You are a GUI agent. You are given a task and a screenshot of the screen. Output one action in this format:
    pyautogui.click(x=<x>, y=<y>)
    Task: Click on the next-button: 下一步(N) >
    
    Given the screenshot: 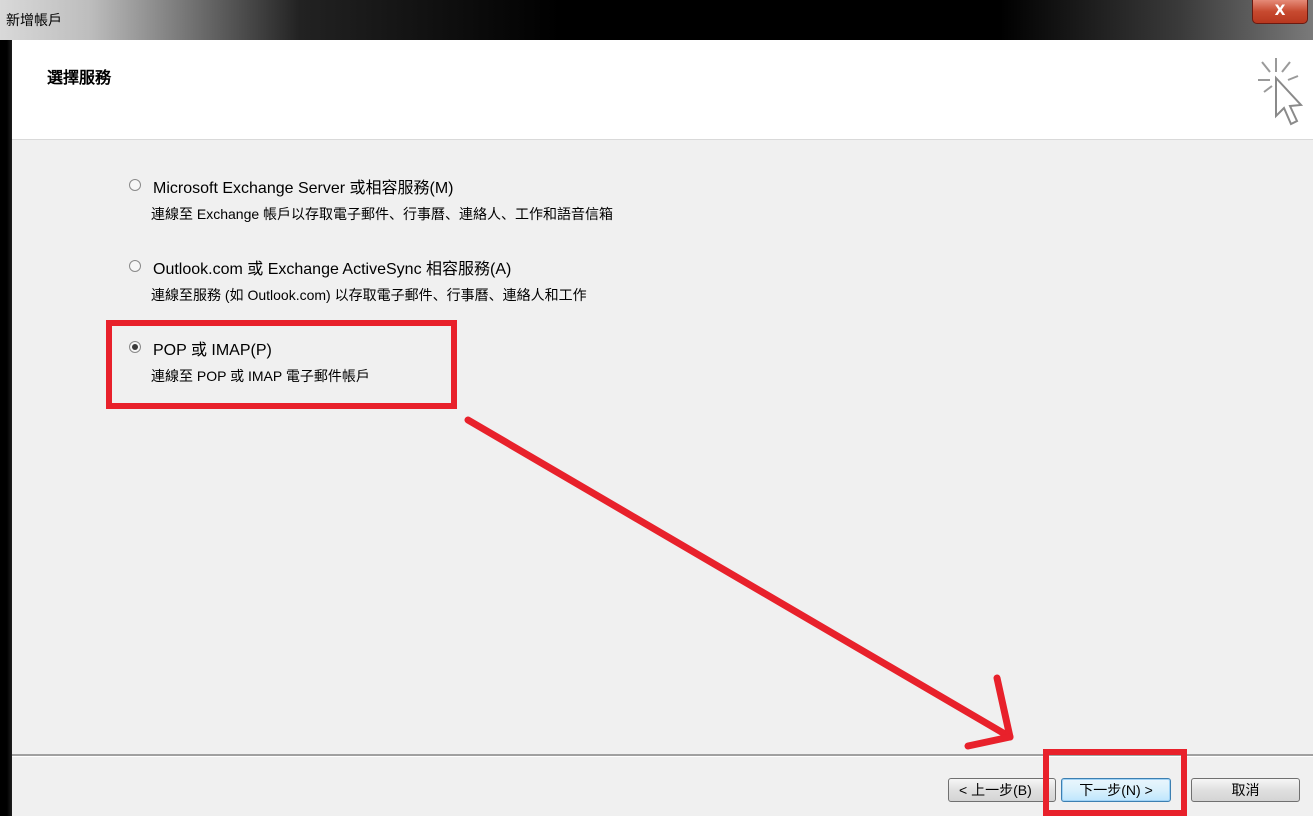 What is the action you would take?
    pyautogui.click(x=1116, y=790)
    